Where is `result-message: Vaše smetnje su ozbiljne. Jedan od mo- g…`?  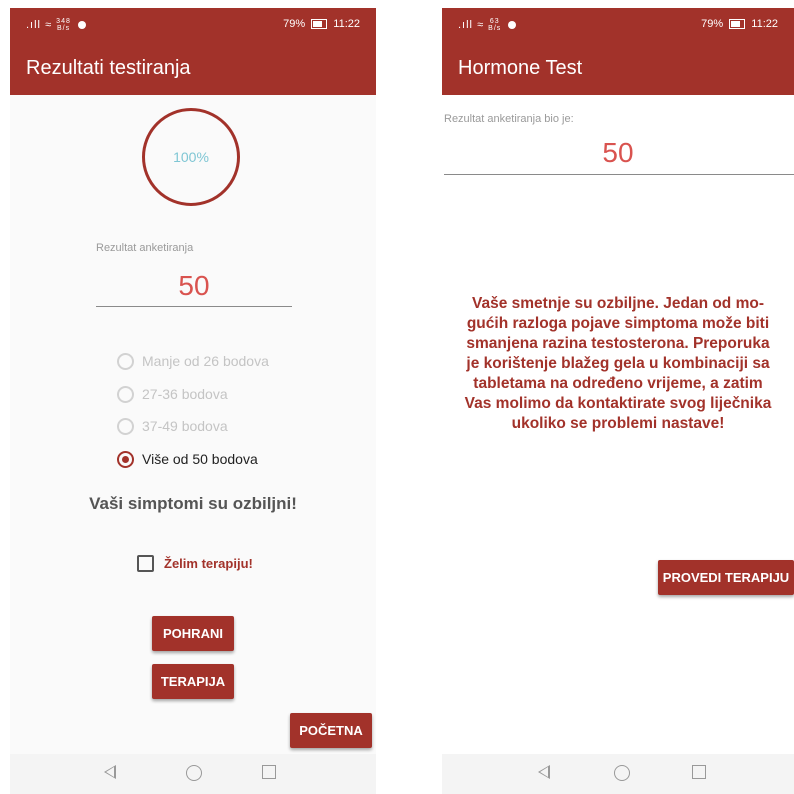 result-message: Vaše smetnje su ozbiljne. Jedan od mo- g… is located at coordinates (618, 363).